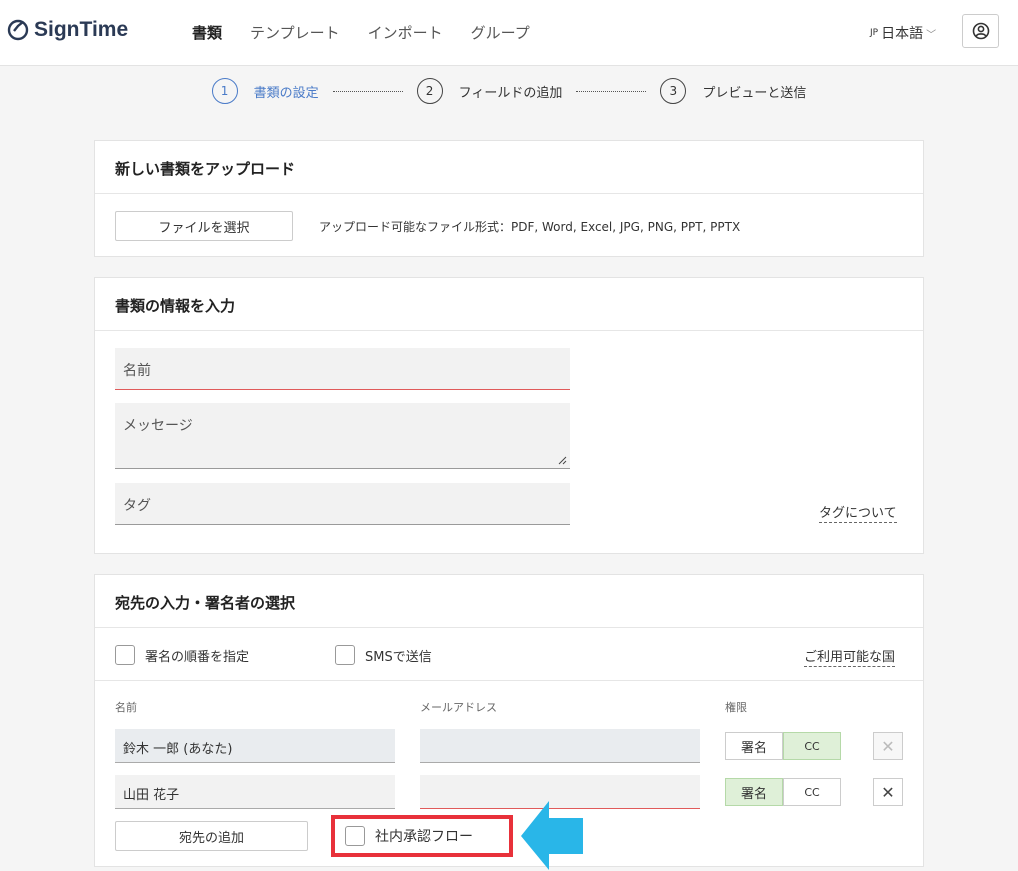 The height and width of the screenshot is (871, 1018). I want to click on logo: SignTime, so click(67, 30).